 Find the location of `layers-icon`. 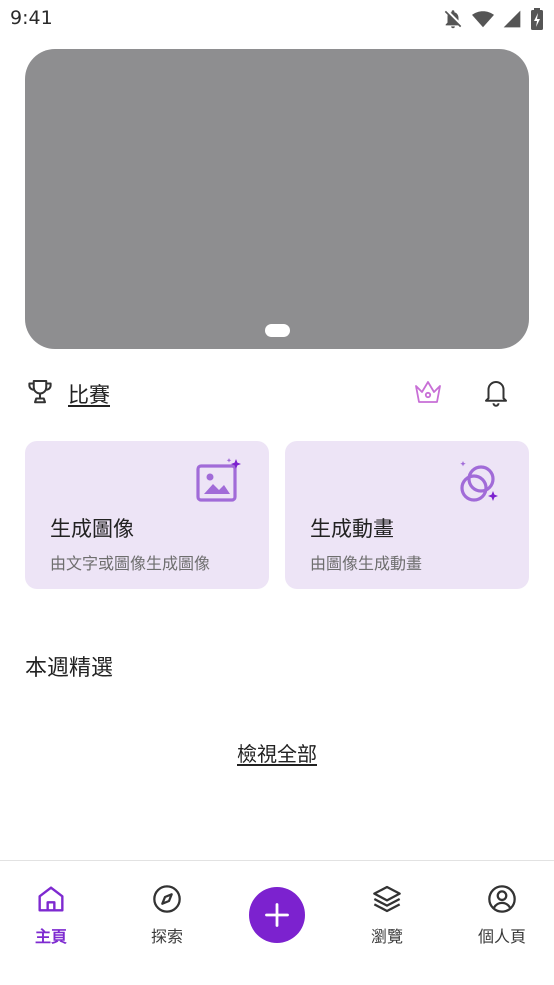

layers-icon is located at coordinates (387, 899).